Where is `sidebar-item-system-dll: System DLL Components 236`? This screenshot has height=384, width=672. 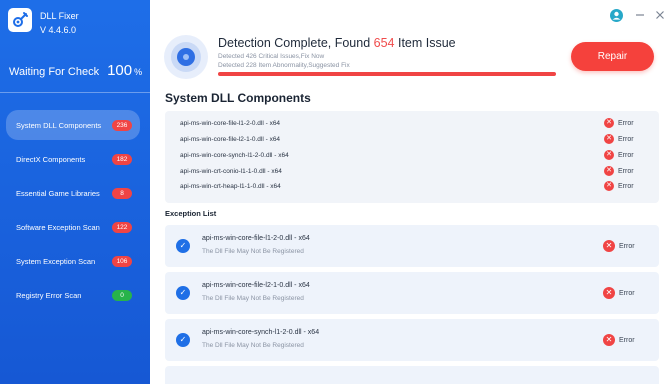 sidebar-item-system-dll: System DLL Components 236 is located at coordinates (73, 125).